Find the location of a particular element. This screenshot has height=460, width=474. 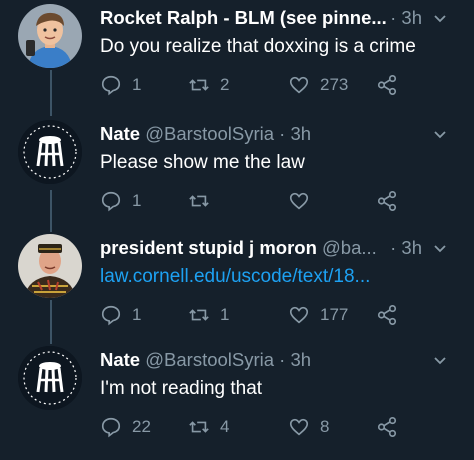

display-name: president stupid j moron is located at coordinates (208, 247).